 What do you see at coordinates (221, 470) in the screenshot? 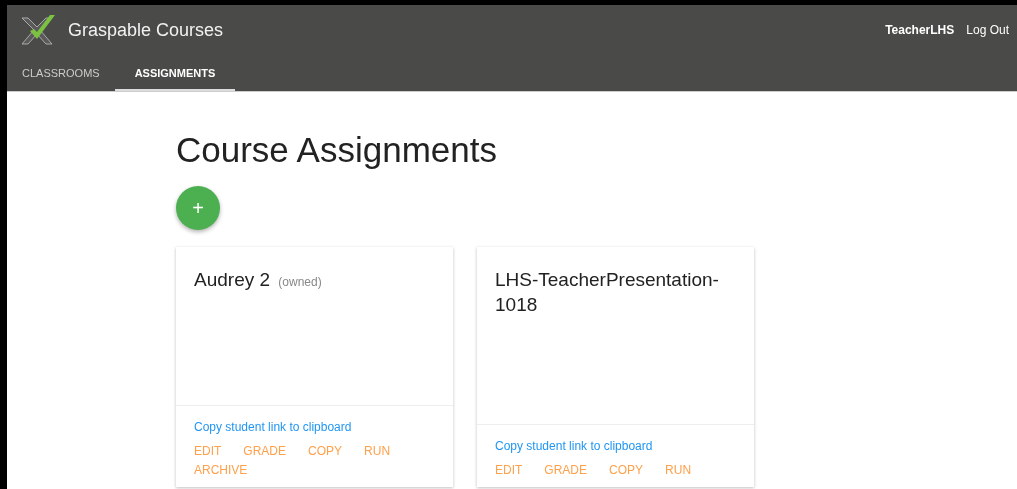
I see `action-button: ARCHIVE` at bounding box center [221, 470].